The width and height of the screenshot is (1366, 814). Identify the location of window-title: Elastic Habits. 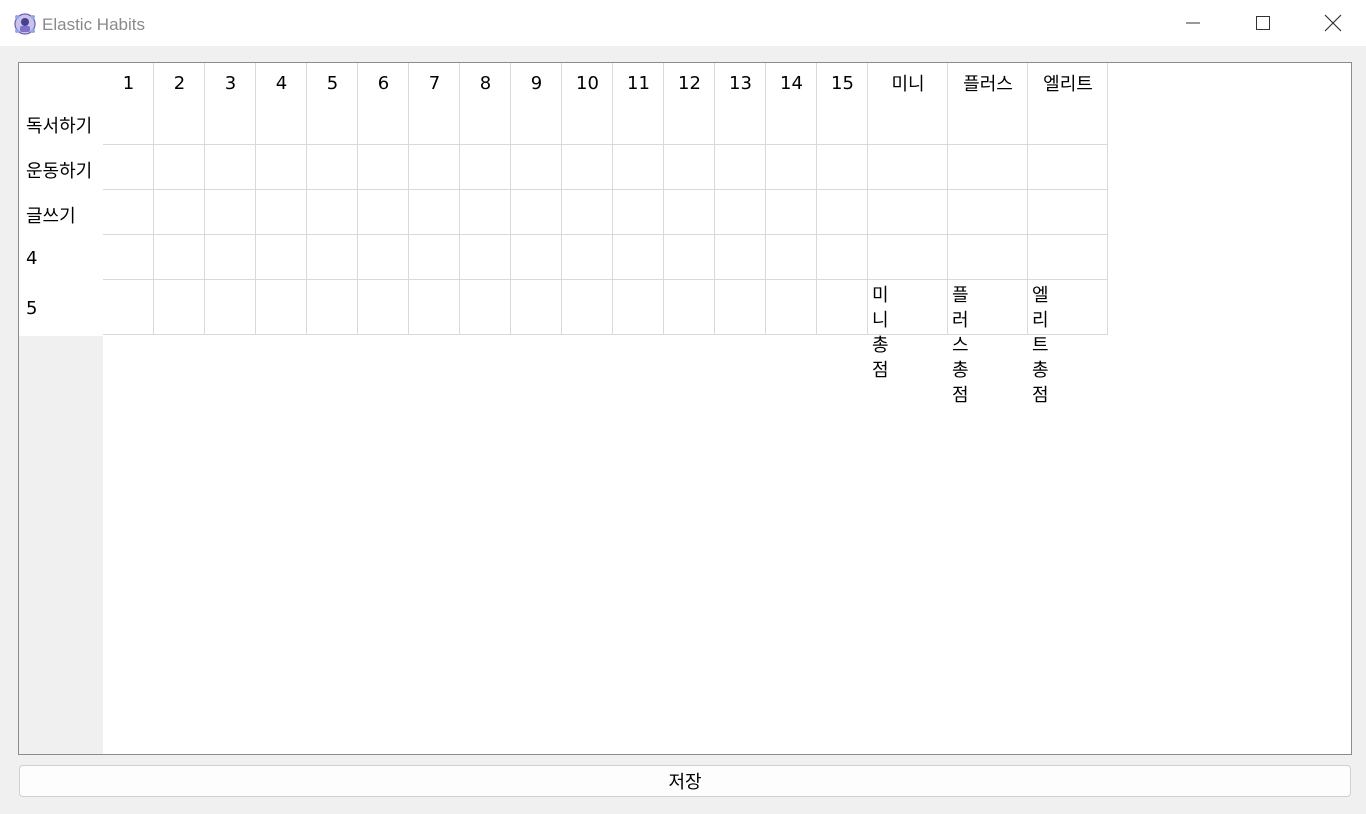
(93, 24).